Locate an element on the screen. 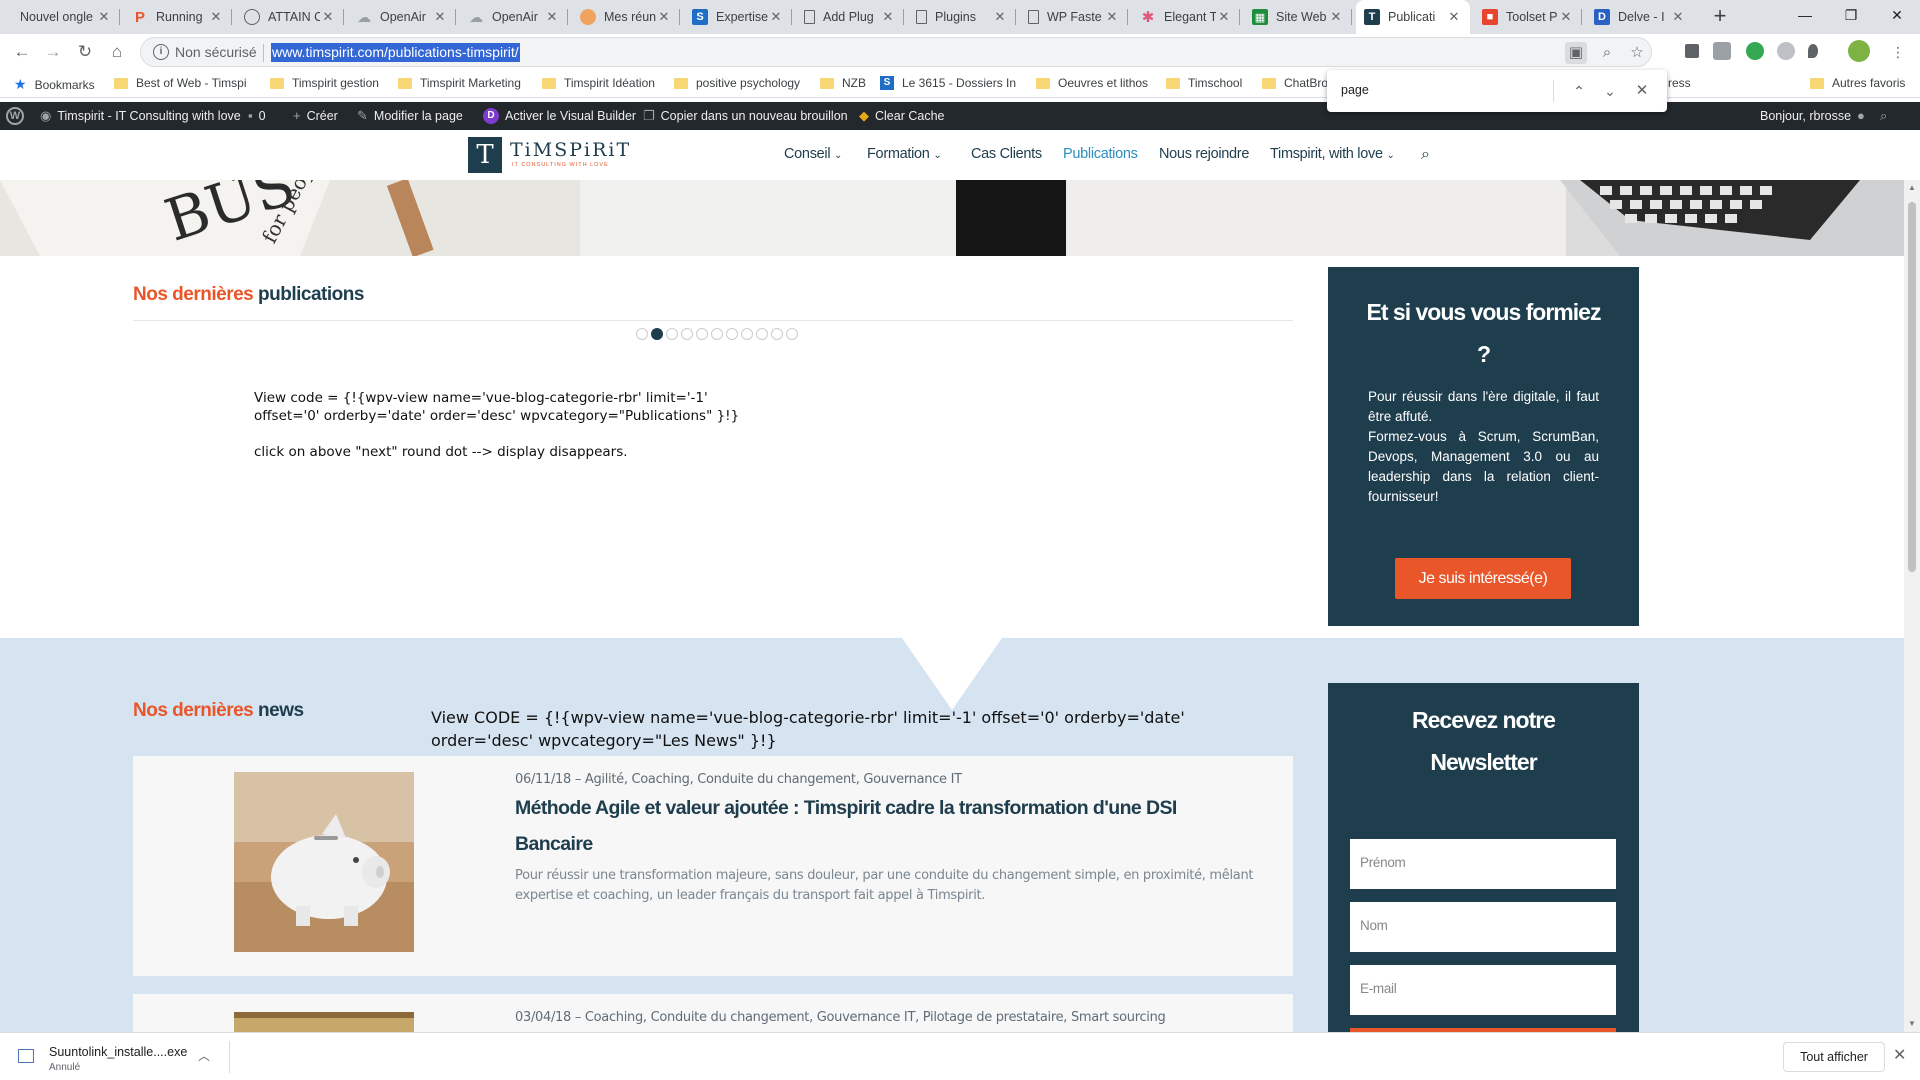 The width and height of the screenshot is (1920, 1080). wordpress-logo-icon: W is located at coordinates (18, 116).